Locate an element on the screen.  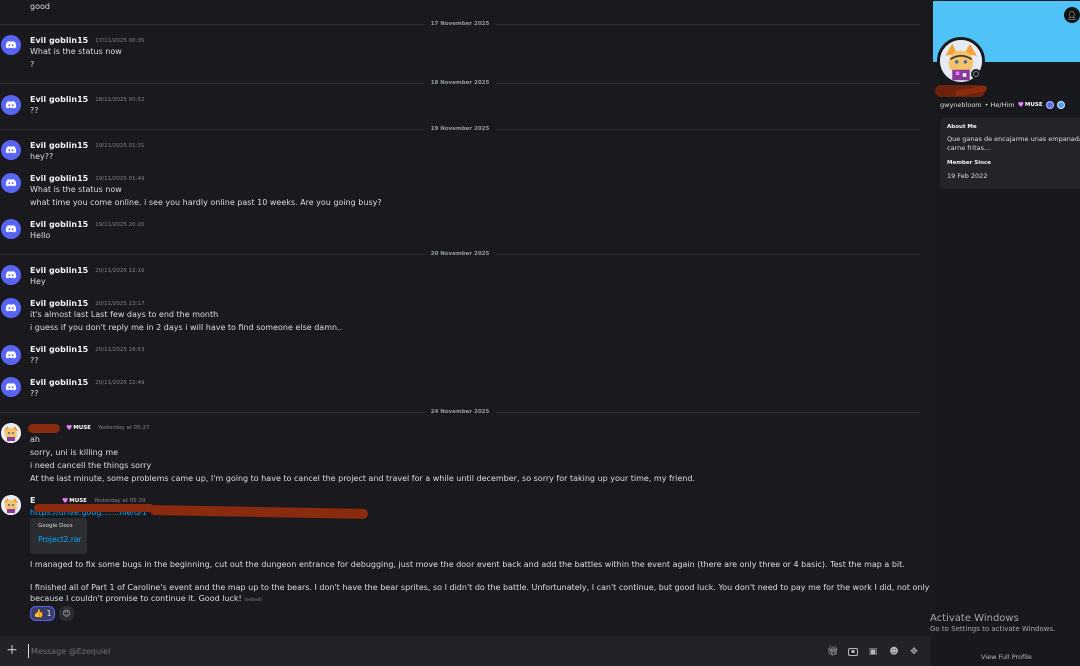
timestamp: 20/11/2025 18:53 is located at coordinates (119, 350).